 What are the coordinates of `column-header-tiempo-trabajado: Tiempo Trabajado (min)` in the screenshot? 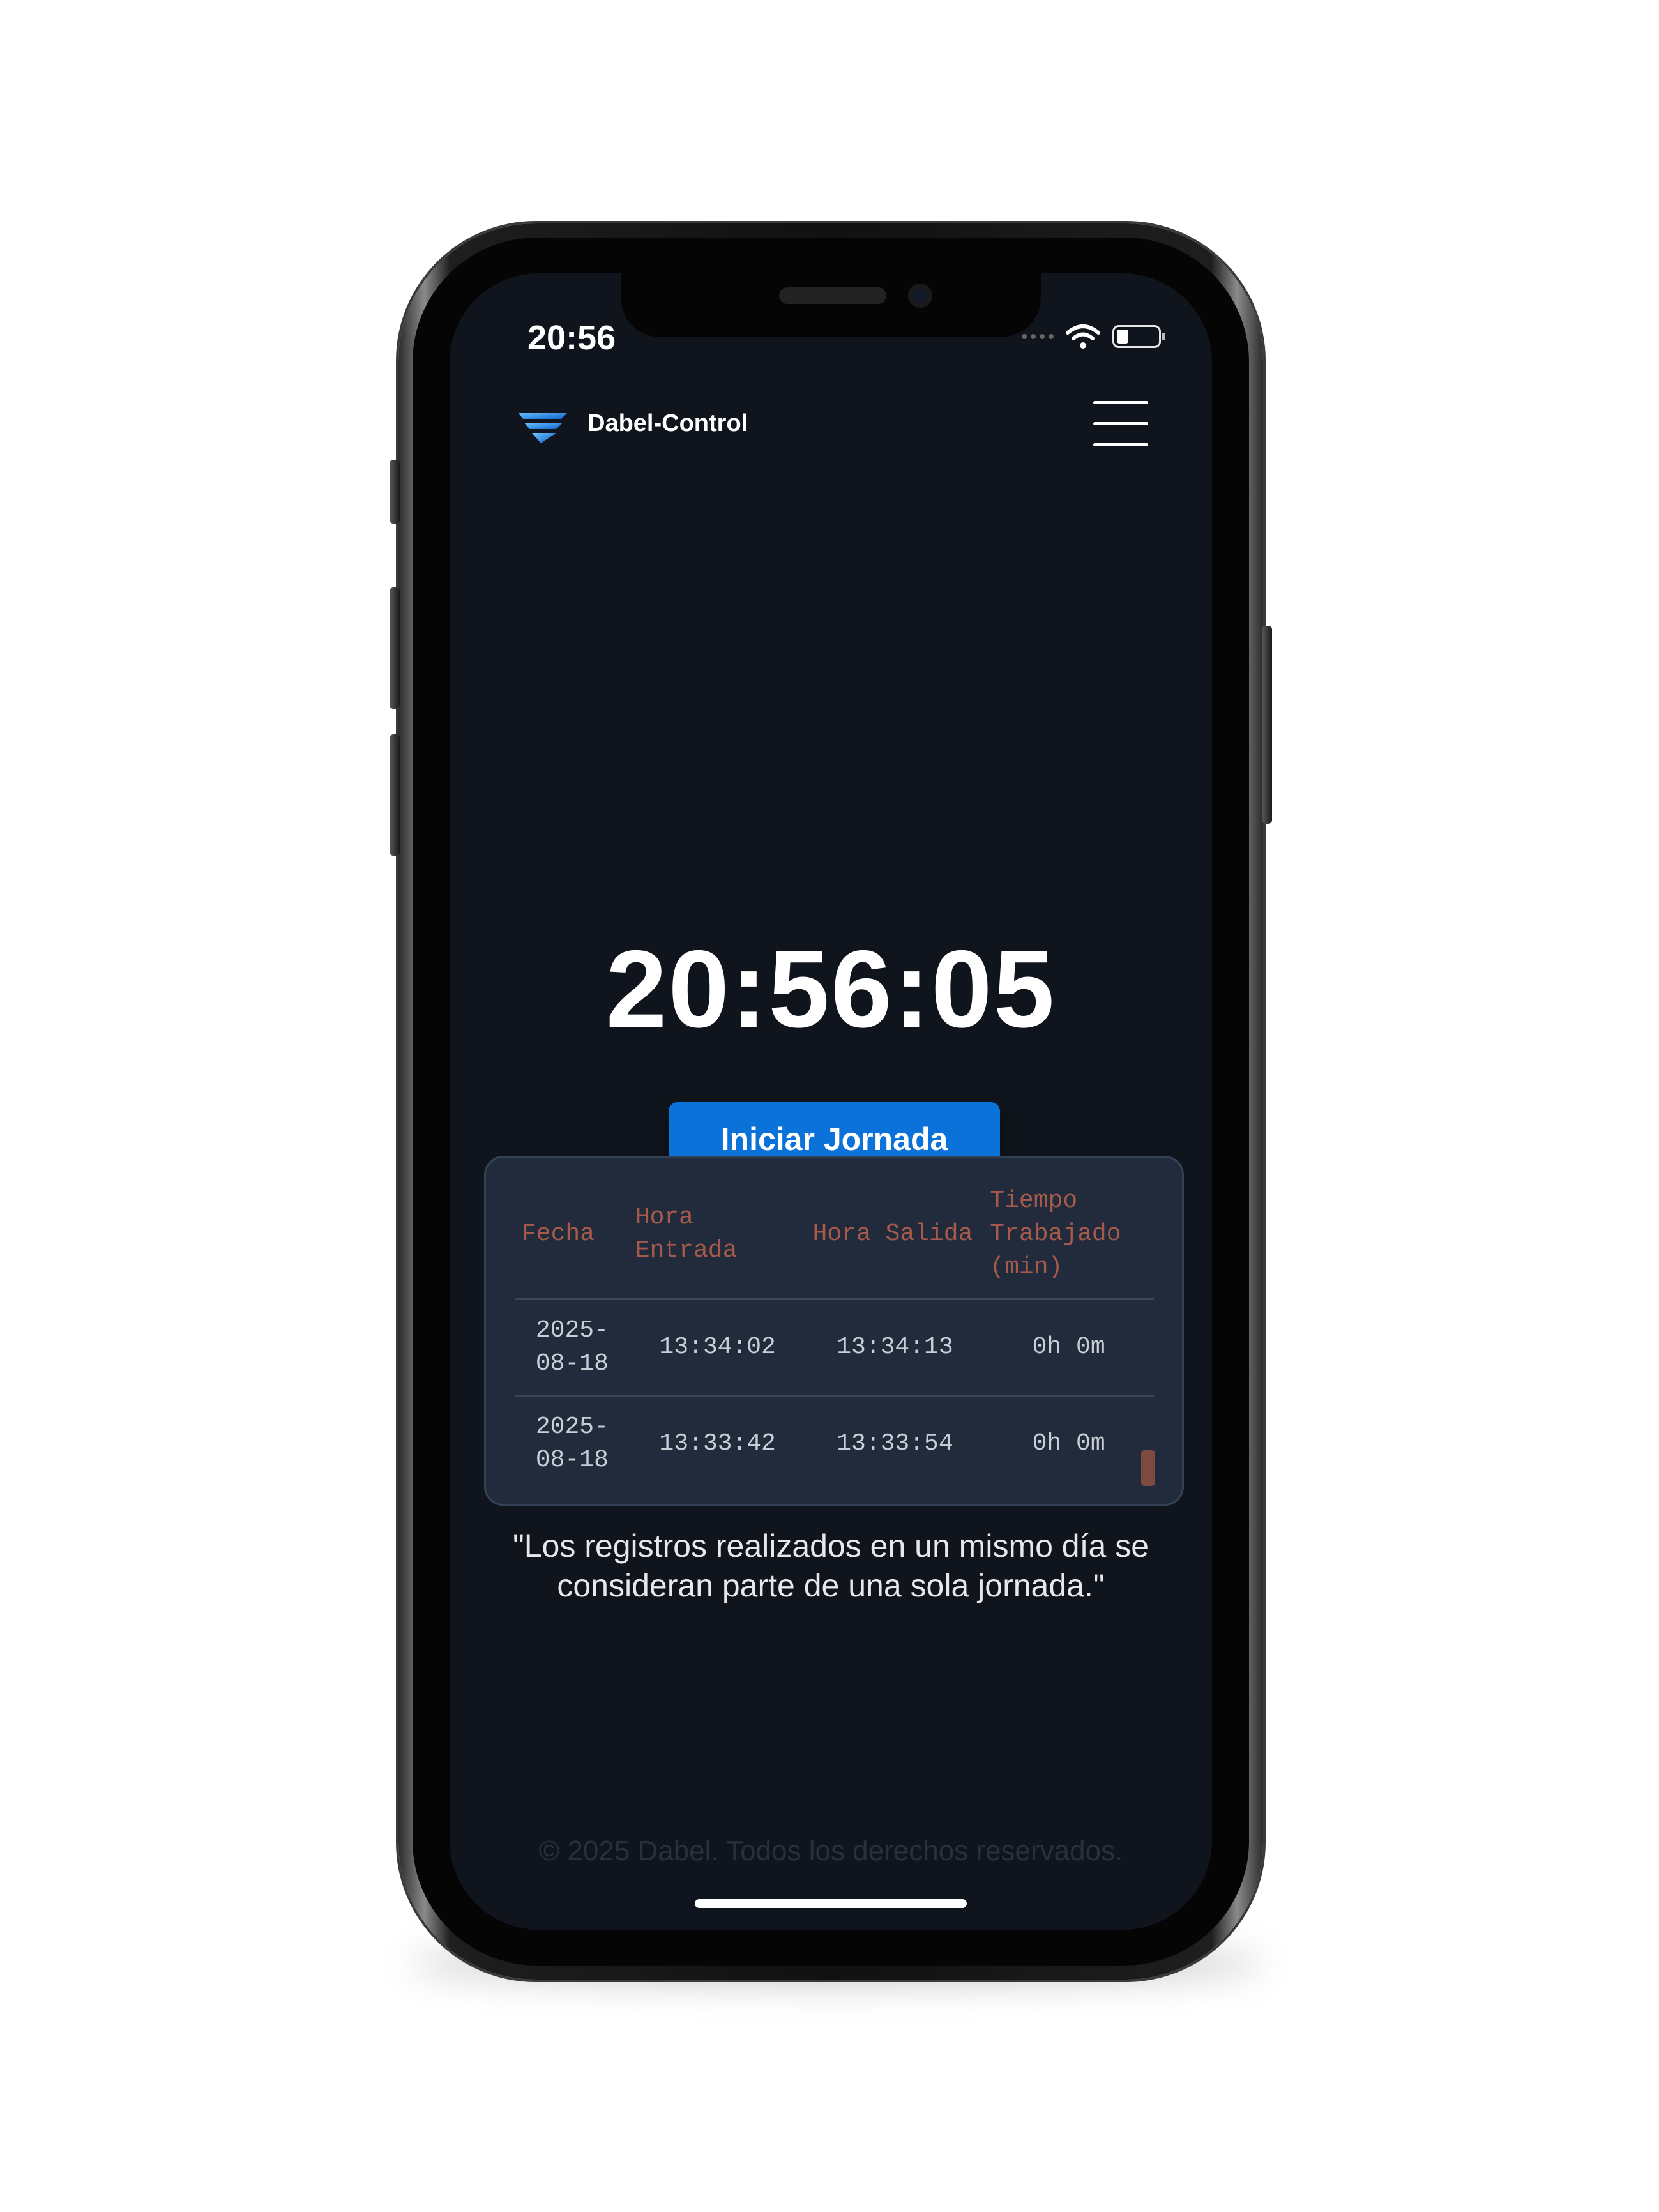 It's located at (1069, 1242).